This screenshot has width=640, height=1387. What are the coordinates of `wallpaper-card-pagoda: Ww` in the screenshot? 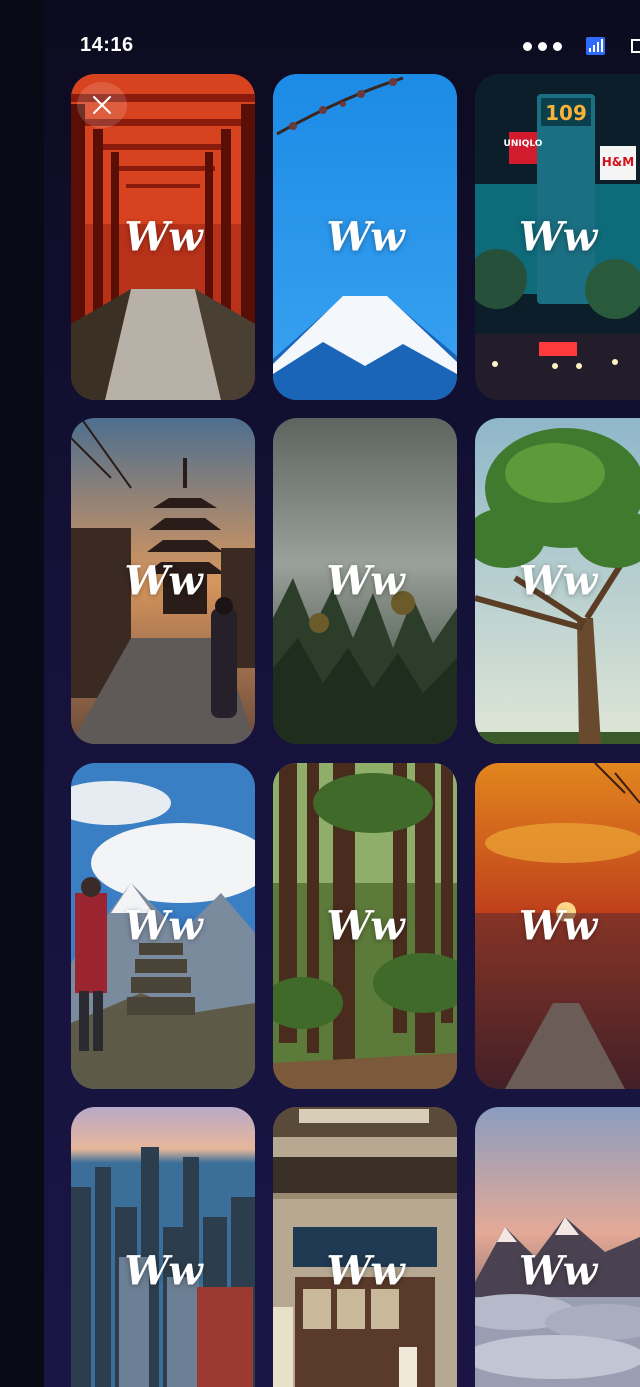 It's located at (163, 581).